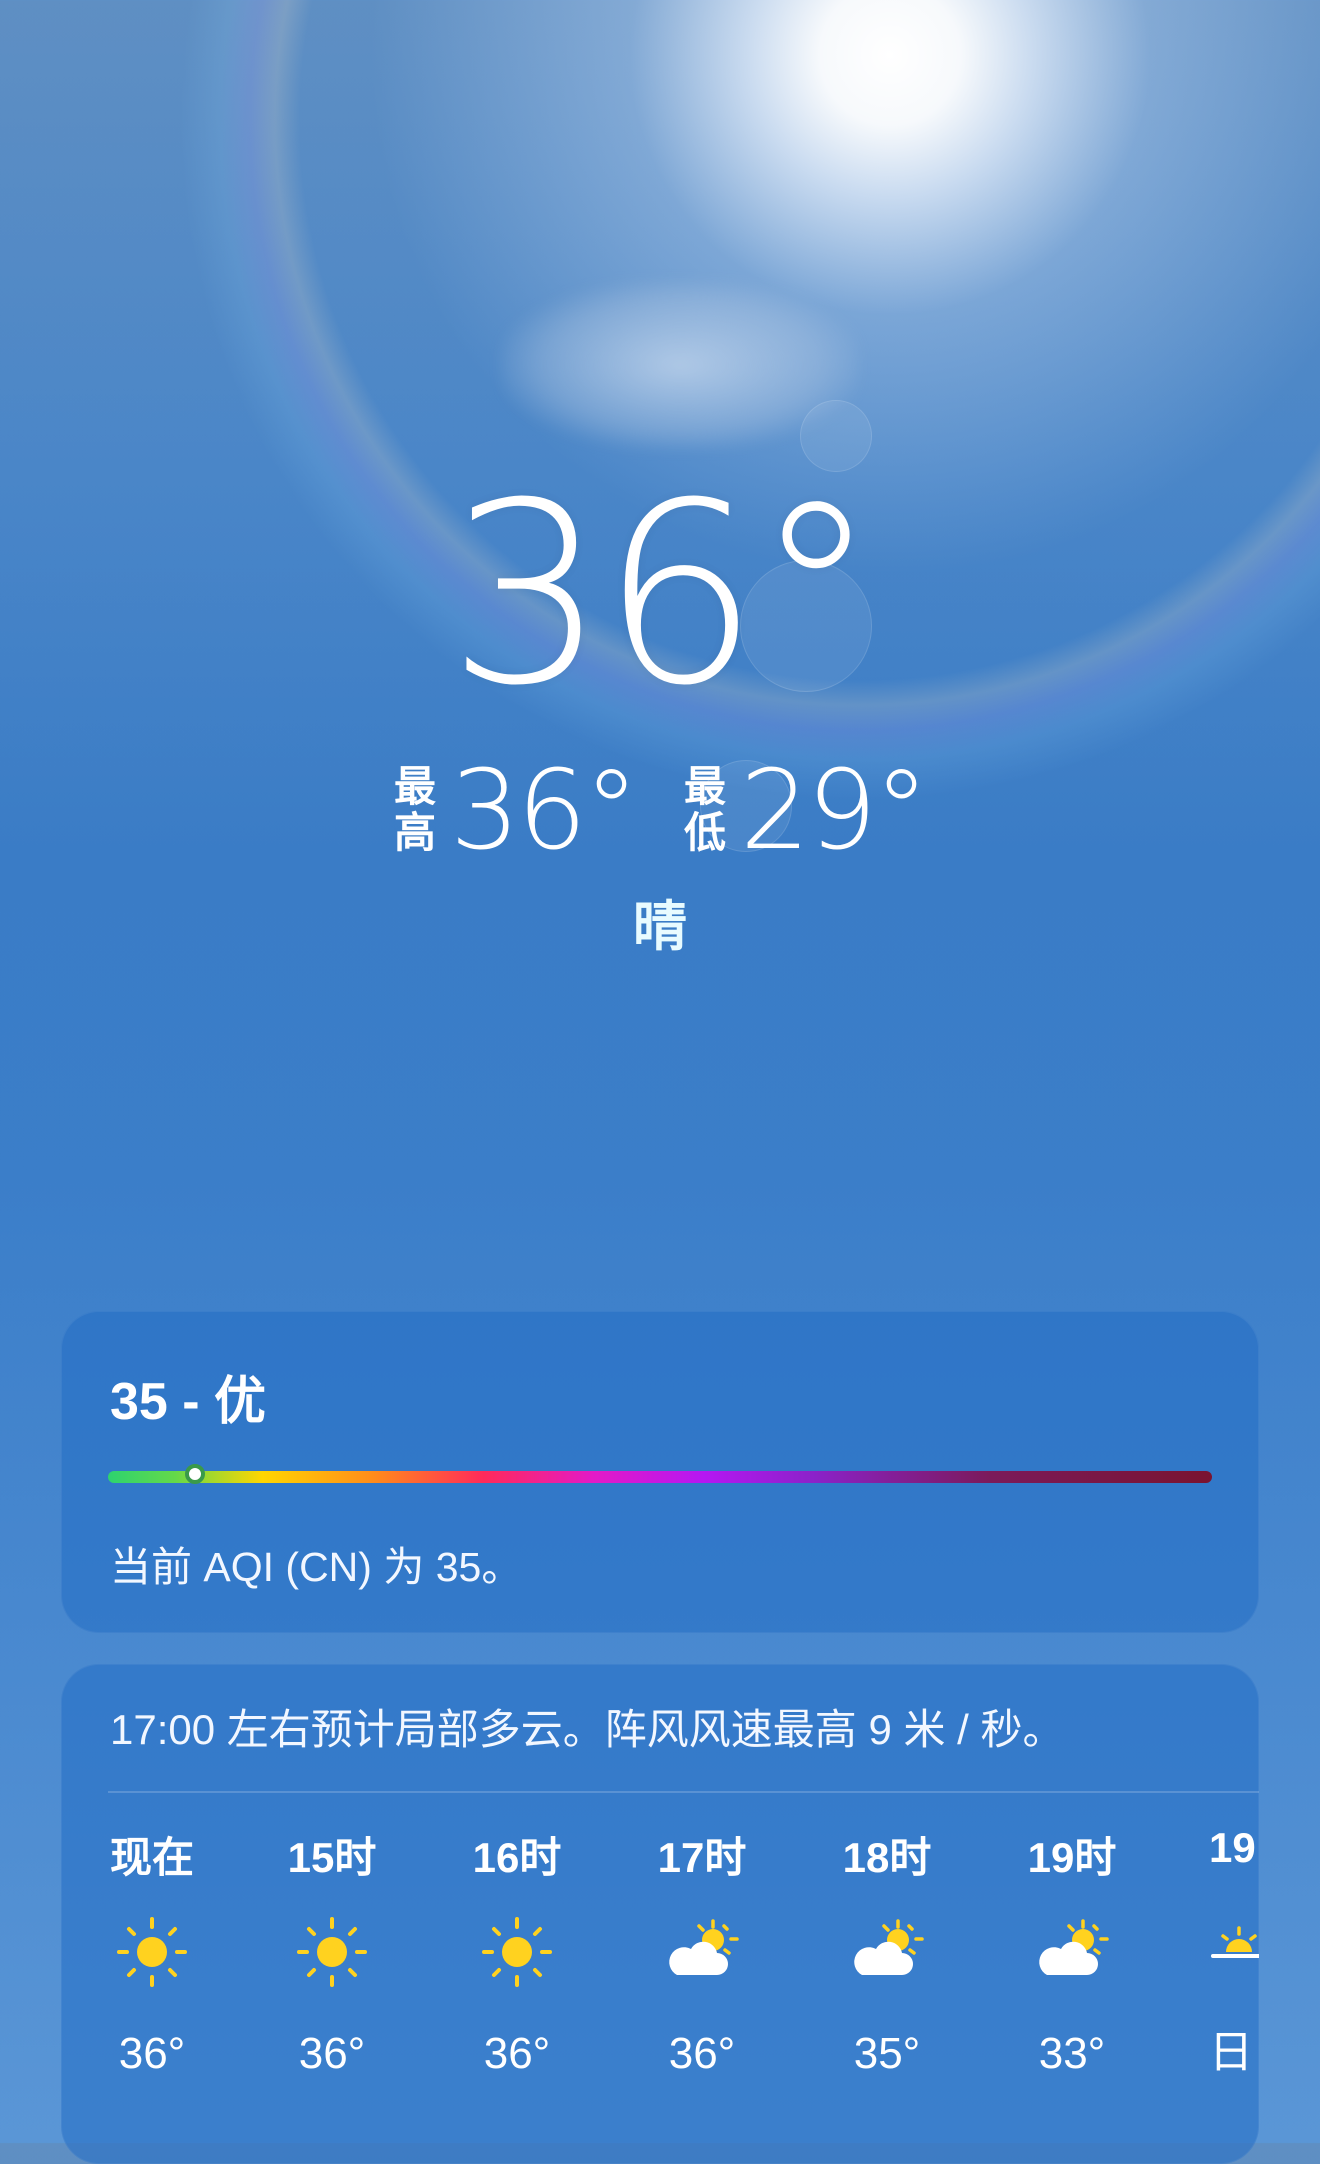  What do you see at coordinates (544, 810) in the screenshot?
I see `high-value: 36°` at bounding box center [544, 810].